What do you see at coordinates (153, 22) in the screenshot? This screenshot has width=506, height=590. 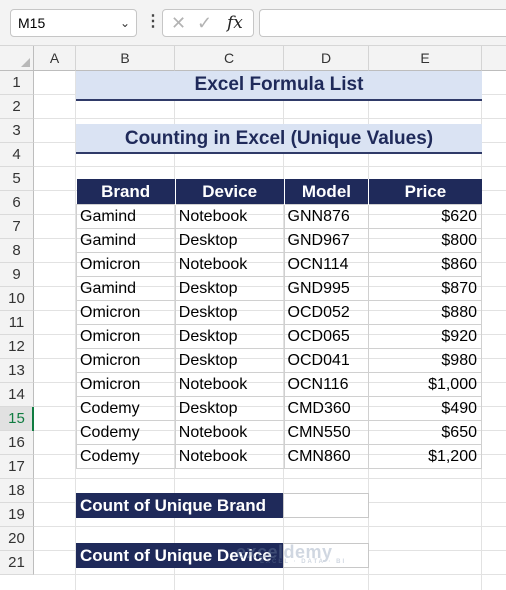 I see `more-options-icon: ⋮` at bounding box center [153, 22].